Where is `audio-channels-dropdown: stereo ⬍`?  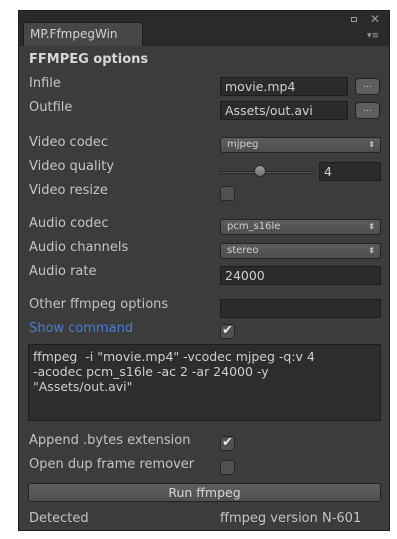 audio-channels-dropdown: stereo ⬍ is located at coordinates (300, 251).